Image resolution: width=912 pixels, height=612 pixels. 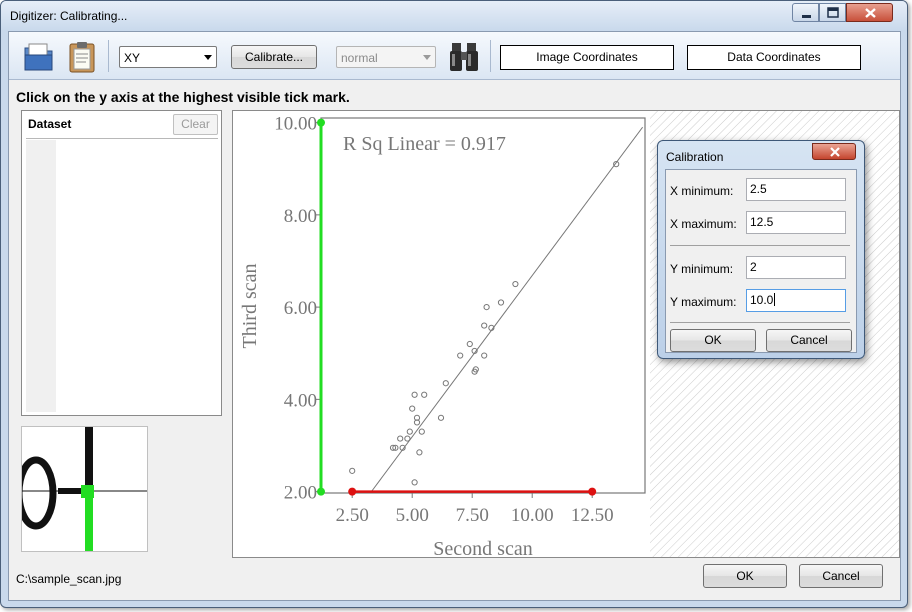 I want to click on dialog-title: Calibration, so click(x=695, y=157).